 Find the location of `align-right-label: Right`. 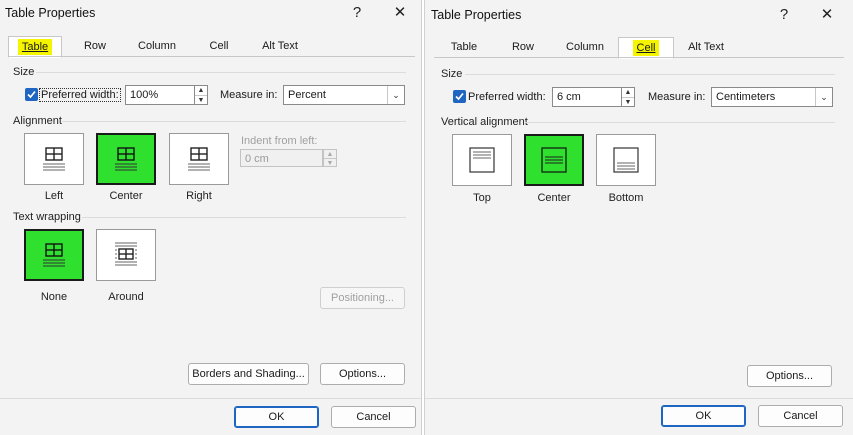

align-right-label: Right is located at coordinates (199, 196).